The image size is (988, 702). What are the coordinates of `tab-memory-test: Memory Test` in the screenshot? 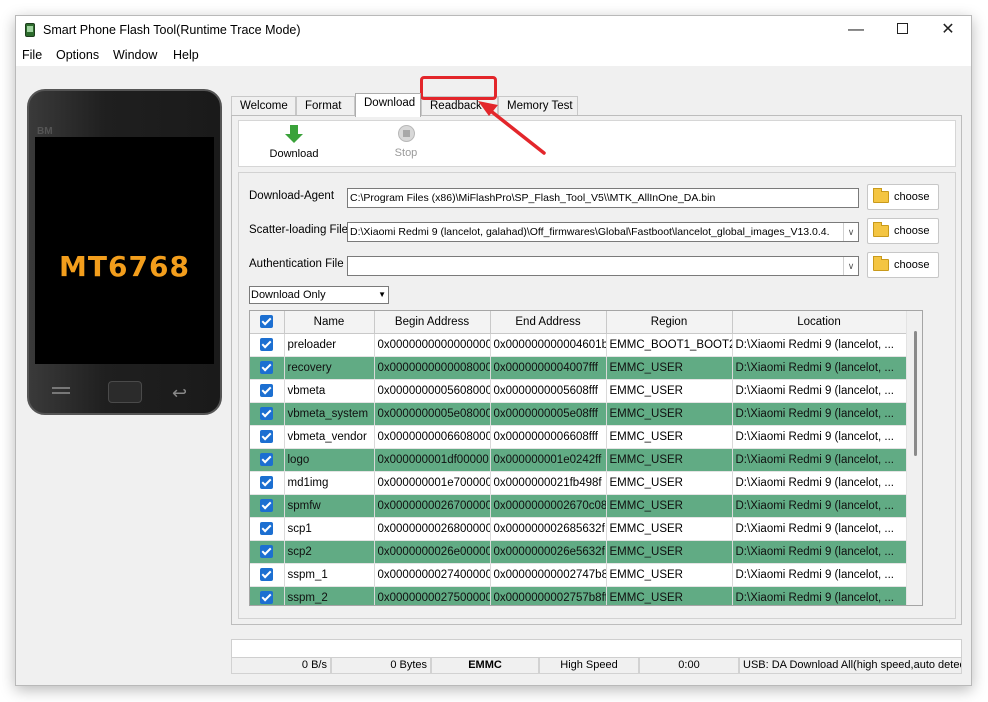 It's located at (538, 106).